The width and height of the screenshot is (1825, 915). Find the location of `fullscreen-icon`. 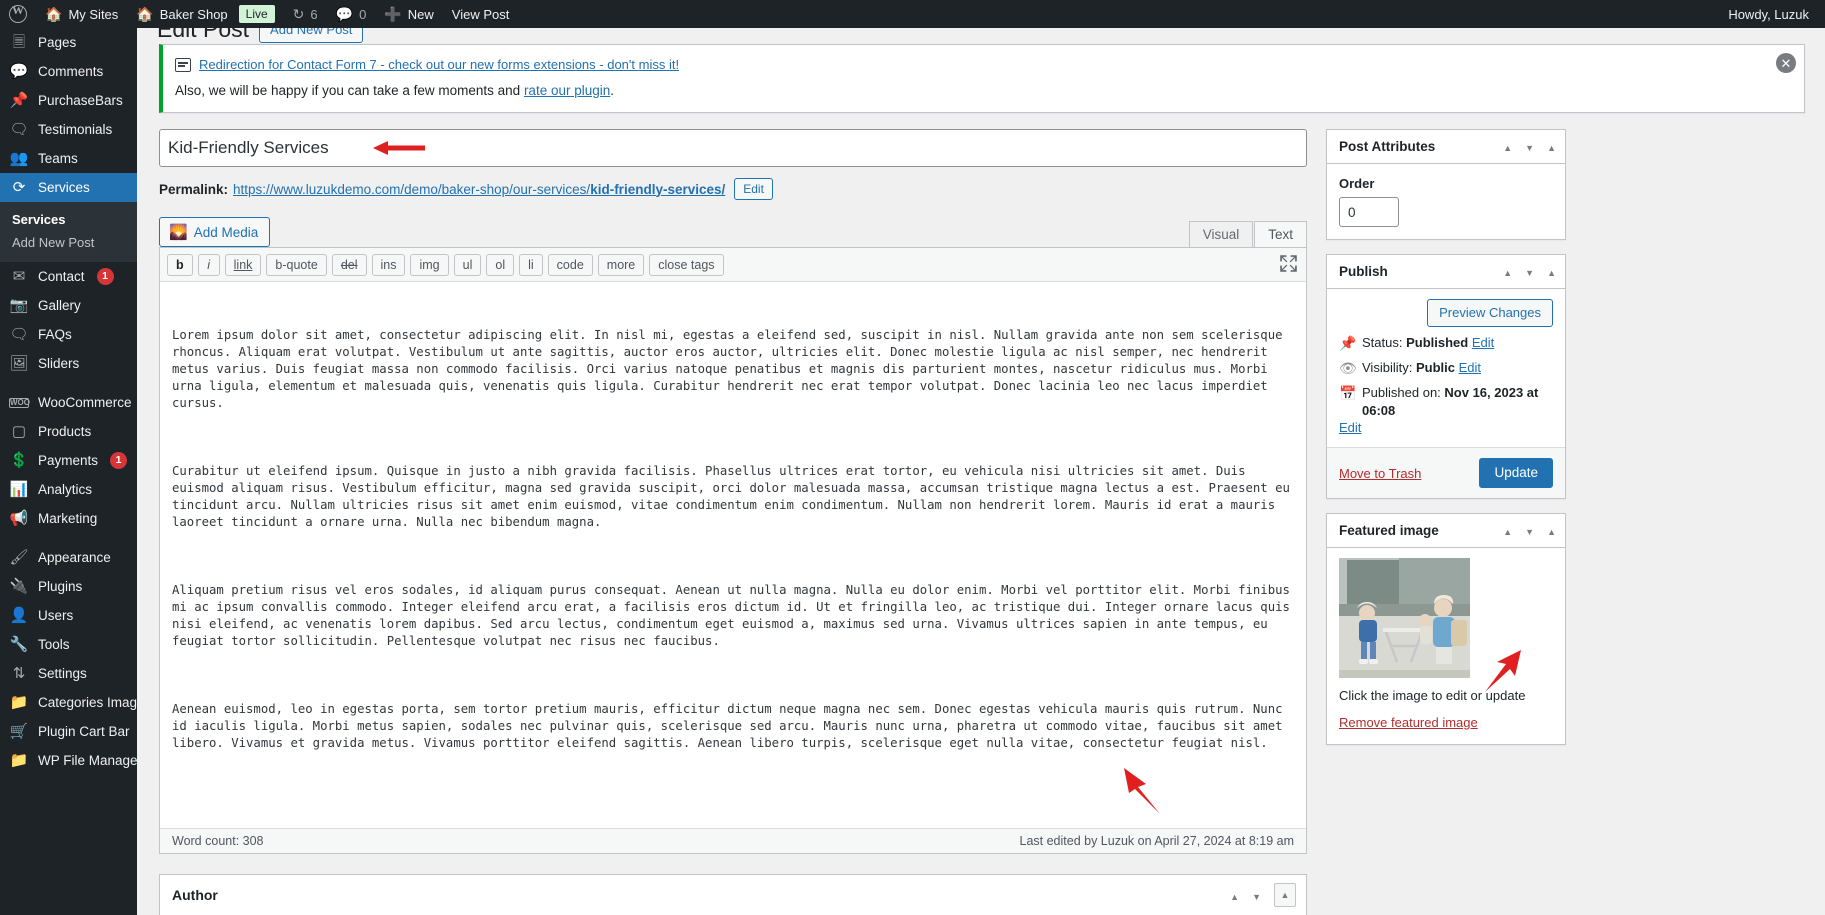

fullscreen-icon is located at coordinates (1288, 263).